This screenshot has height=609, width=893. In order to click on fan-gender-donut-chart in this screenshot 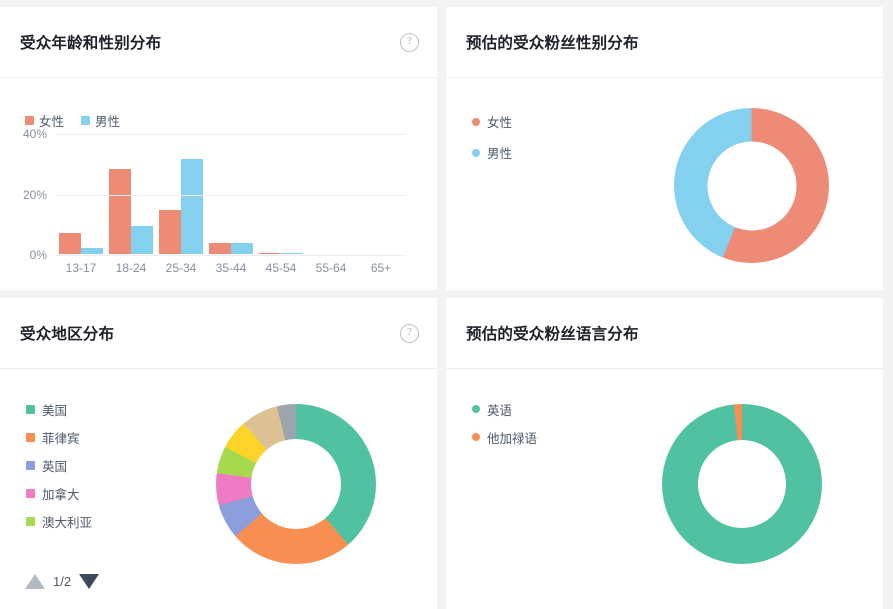, I will do `click(751, 185)`.